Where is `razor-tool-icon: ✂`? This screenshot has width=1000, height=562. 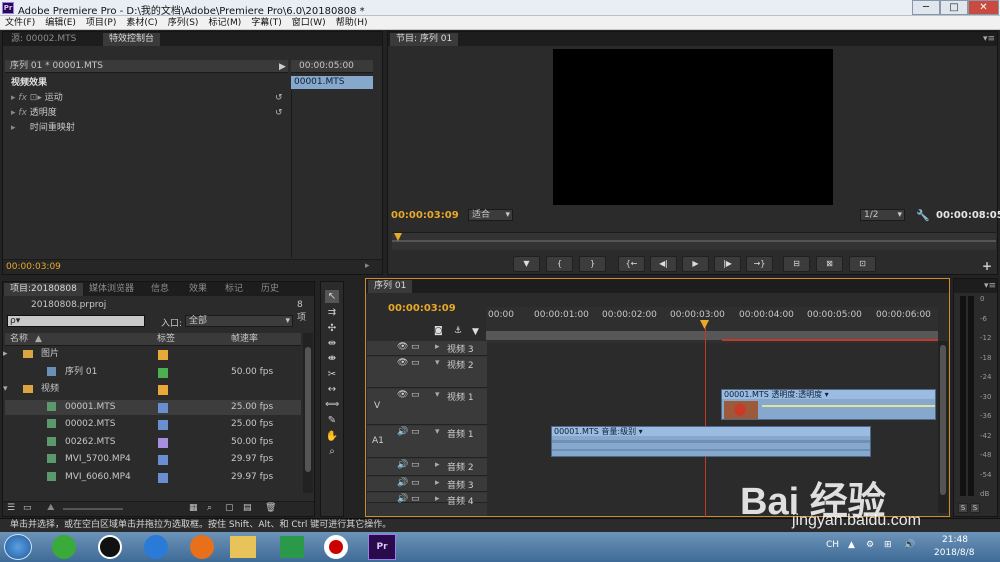 razor-tool-icon: ✂ is located at coordinates (332, 374).